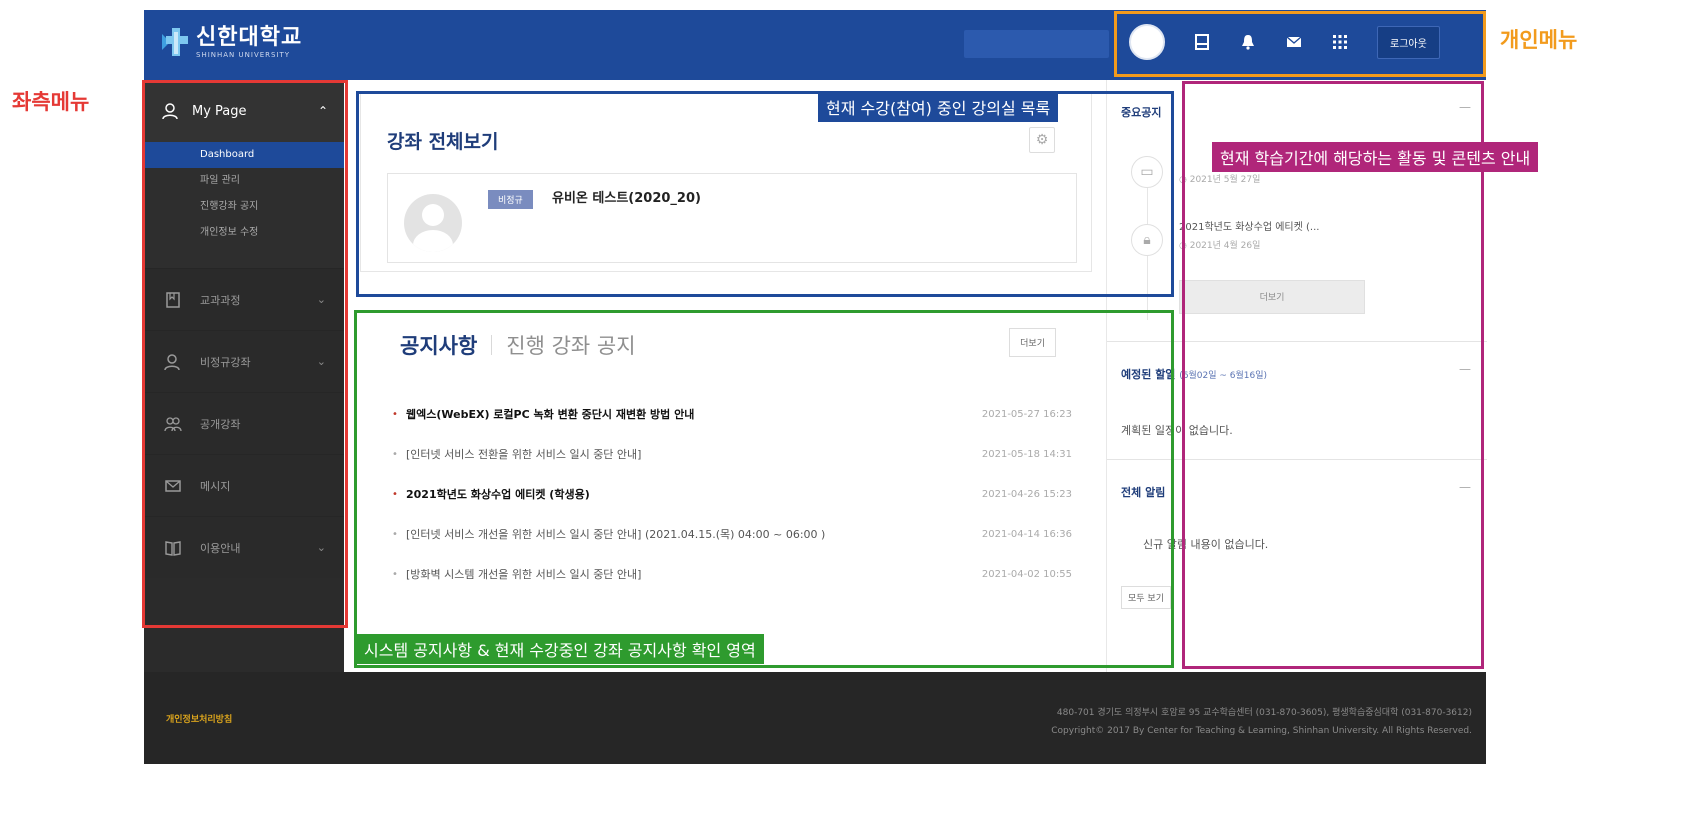 This screenshot has height=828, width=1698. Describe the element at coordinates (199, 718) in the screenshot. I see `privacy-policy-link: 개인정보처리방침` at that location.